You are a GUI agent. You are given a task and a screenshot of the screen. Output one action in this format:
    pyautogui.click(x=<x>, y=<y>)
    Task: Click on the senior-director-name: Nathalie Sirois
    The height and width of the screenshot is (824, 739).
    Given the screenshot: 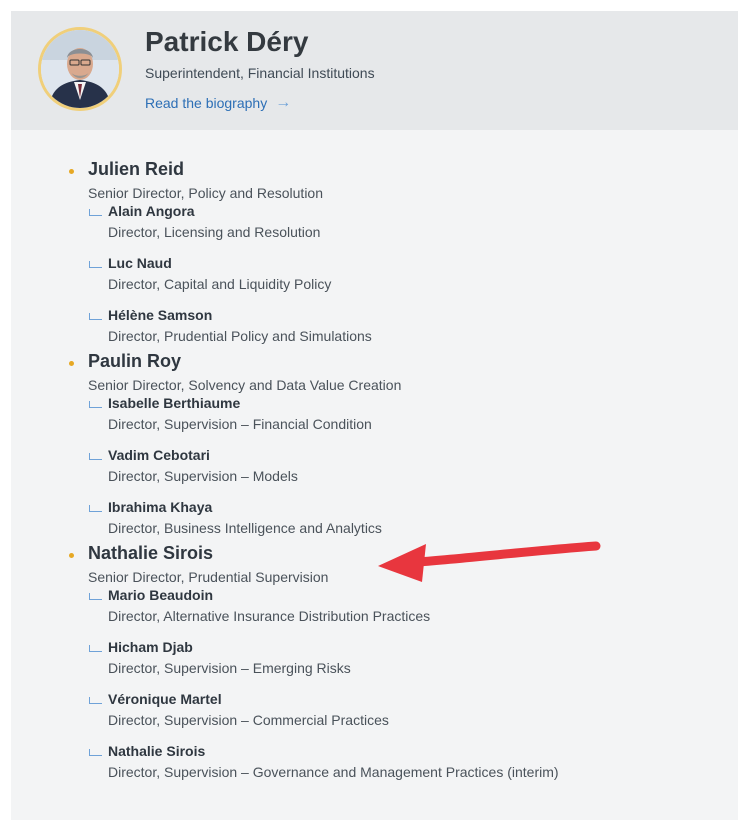 What is the action you would take?
    pyautogui.click(x=151, y=553)
    